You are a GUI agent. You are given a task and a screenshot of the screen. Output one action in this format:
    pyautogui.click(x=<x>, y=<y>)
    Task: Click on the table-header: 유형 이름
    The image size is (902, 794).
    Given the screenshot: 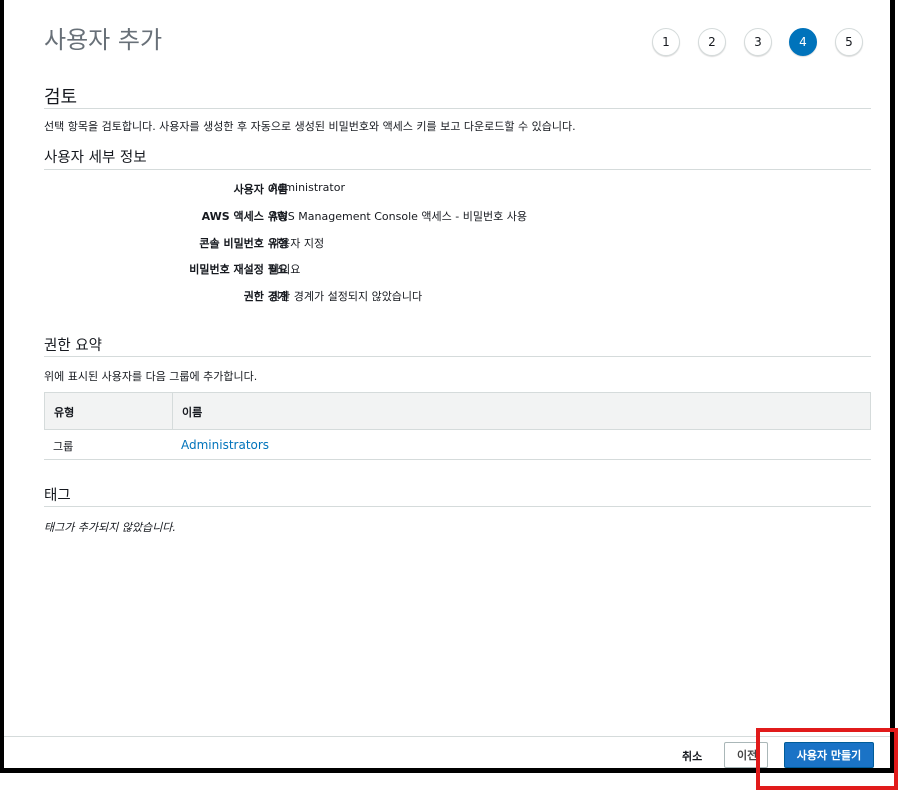 What is the action you would take?
    pyautogui.click(x=457, y=411)
    